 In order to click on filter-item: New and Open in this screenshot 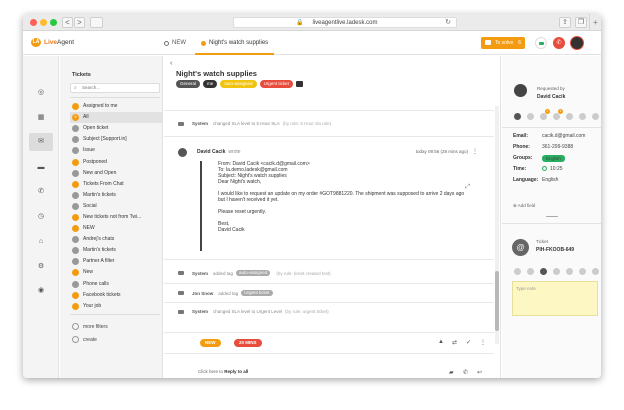, I will do `click(116, 173)`.